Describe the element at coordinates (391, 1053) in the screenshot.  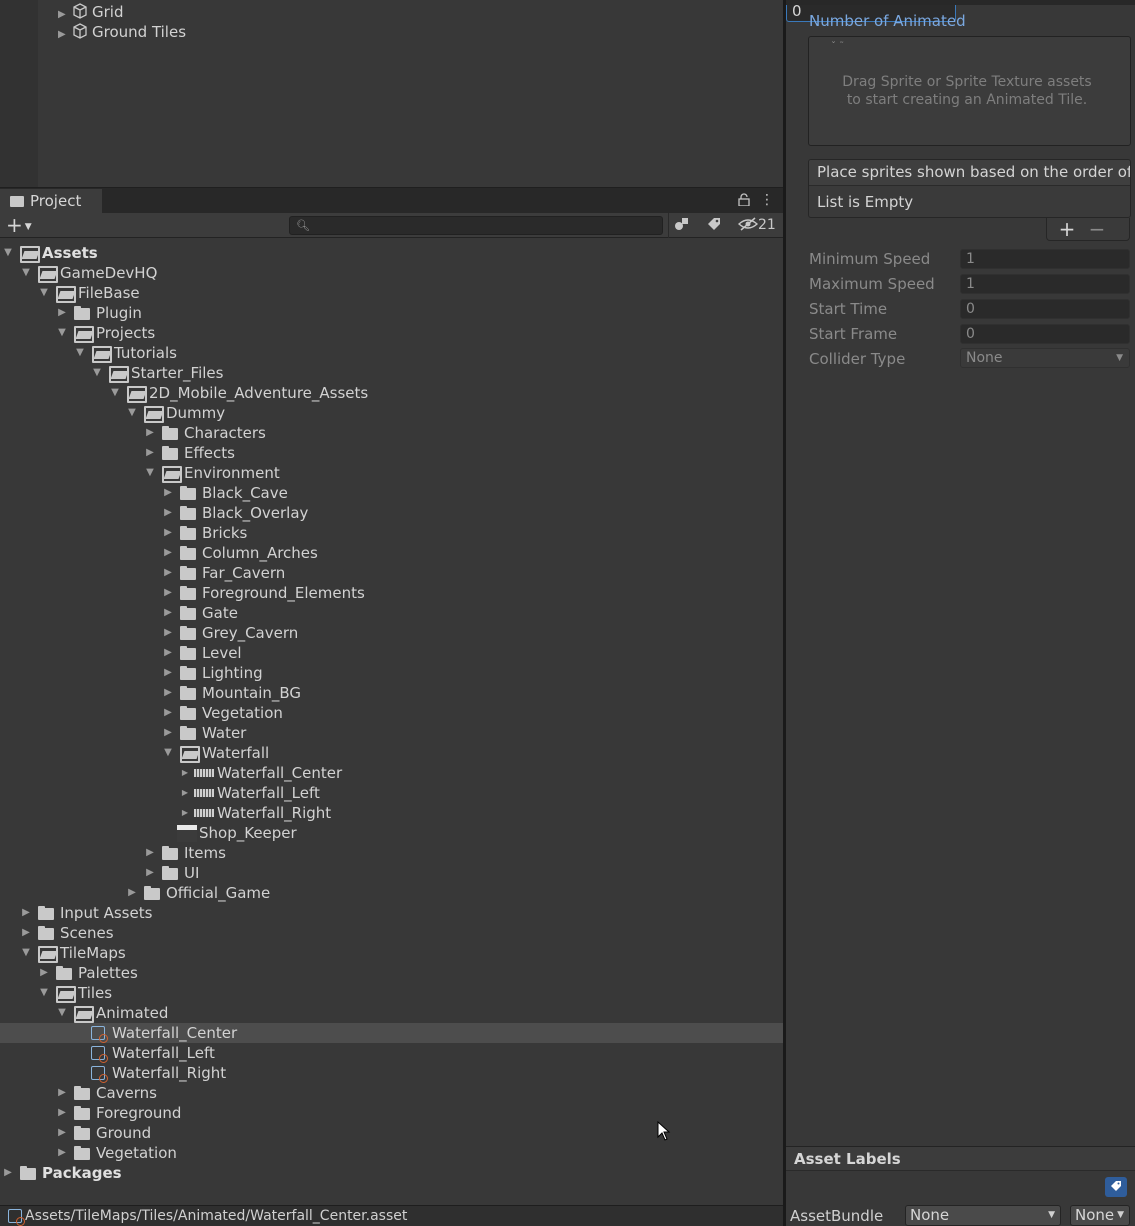
I see `tree-item: Waterfall_Left` at that location.